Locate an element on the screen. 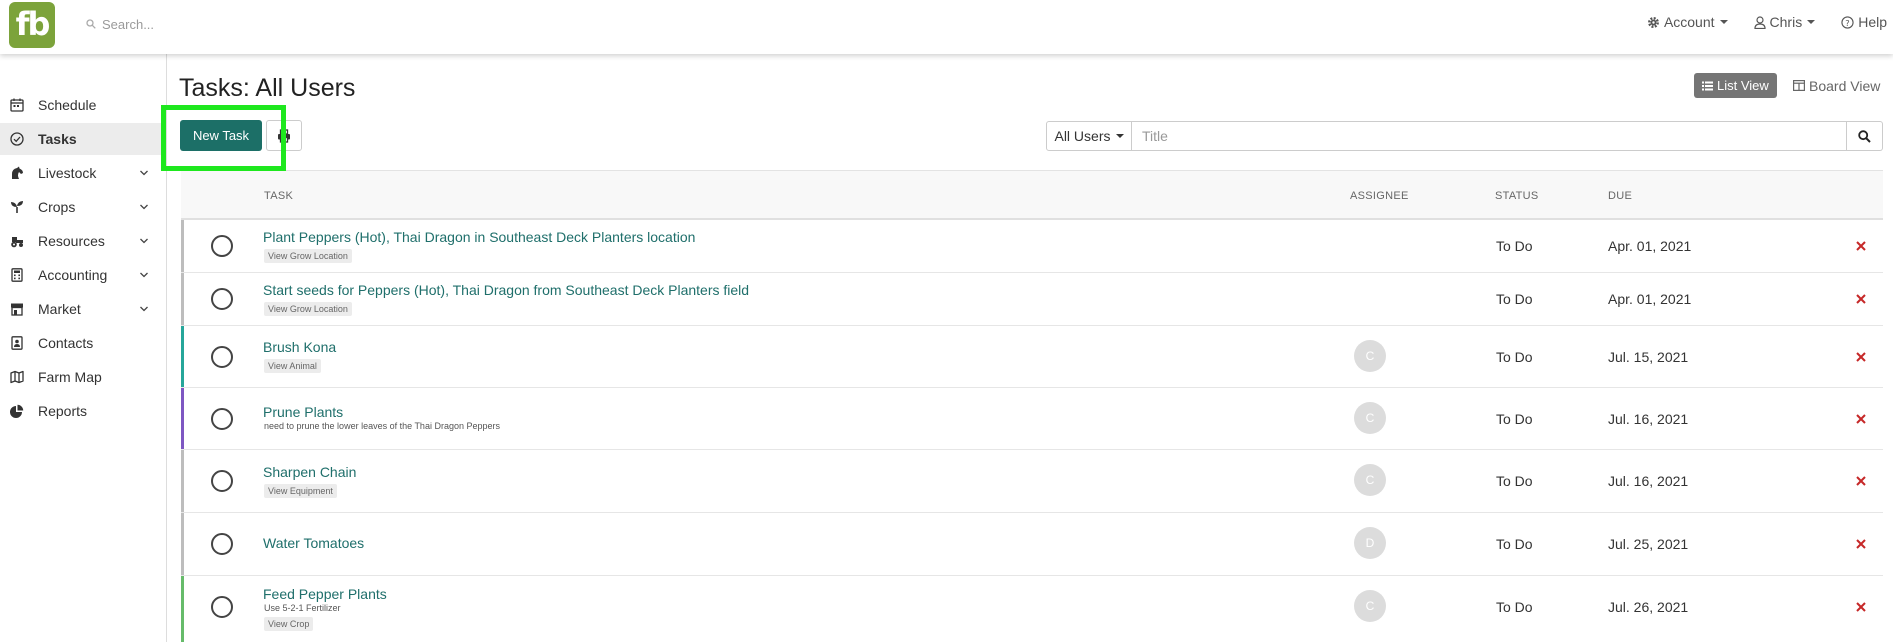 The width and height of the screenshot is (1893, 642). task-due-date: Jul. 16, 2021 is located at coordinates (1648, 481).